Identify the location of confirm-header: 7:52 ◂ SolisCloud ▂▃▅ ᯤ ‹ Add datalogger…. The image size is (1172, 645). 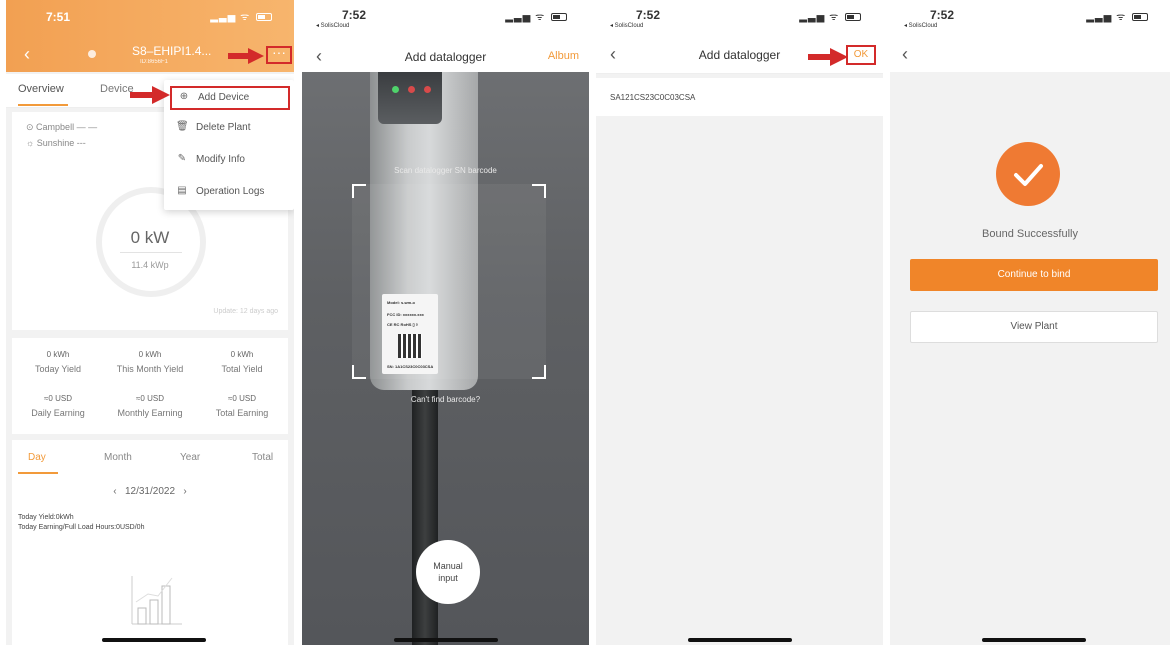
(739, 37).